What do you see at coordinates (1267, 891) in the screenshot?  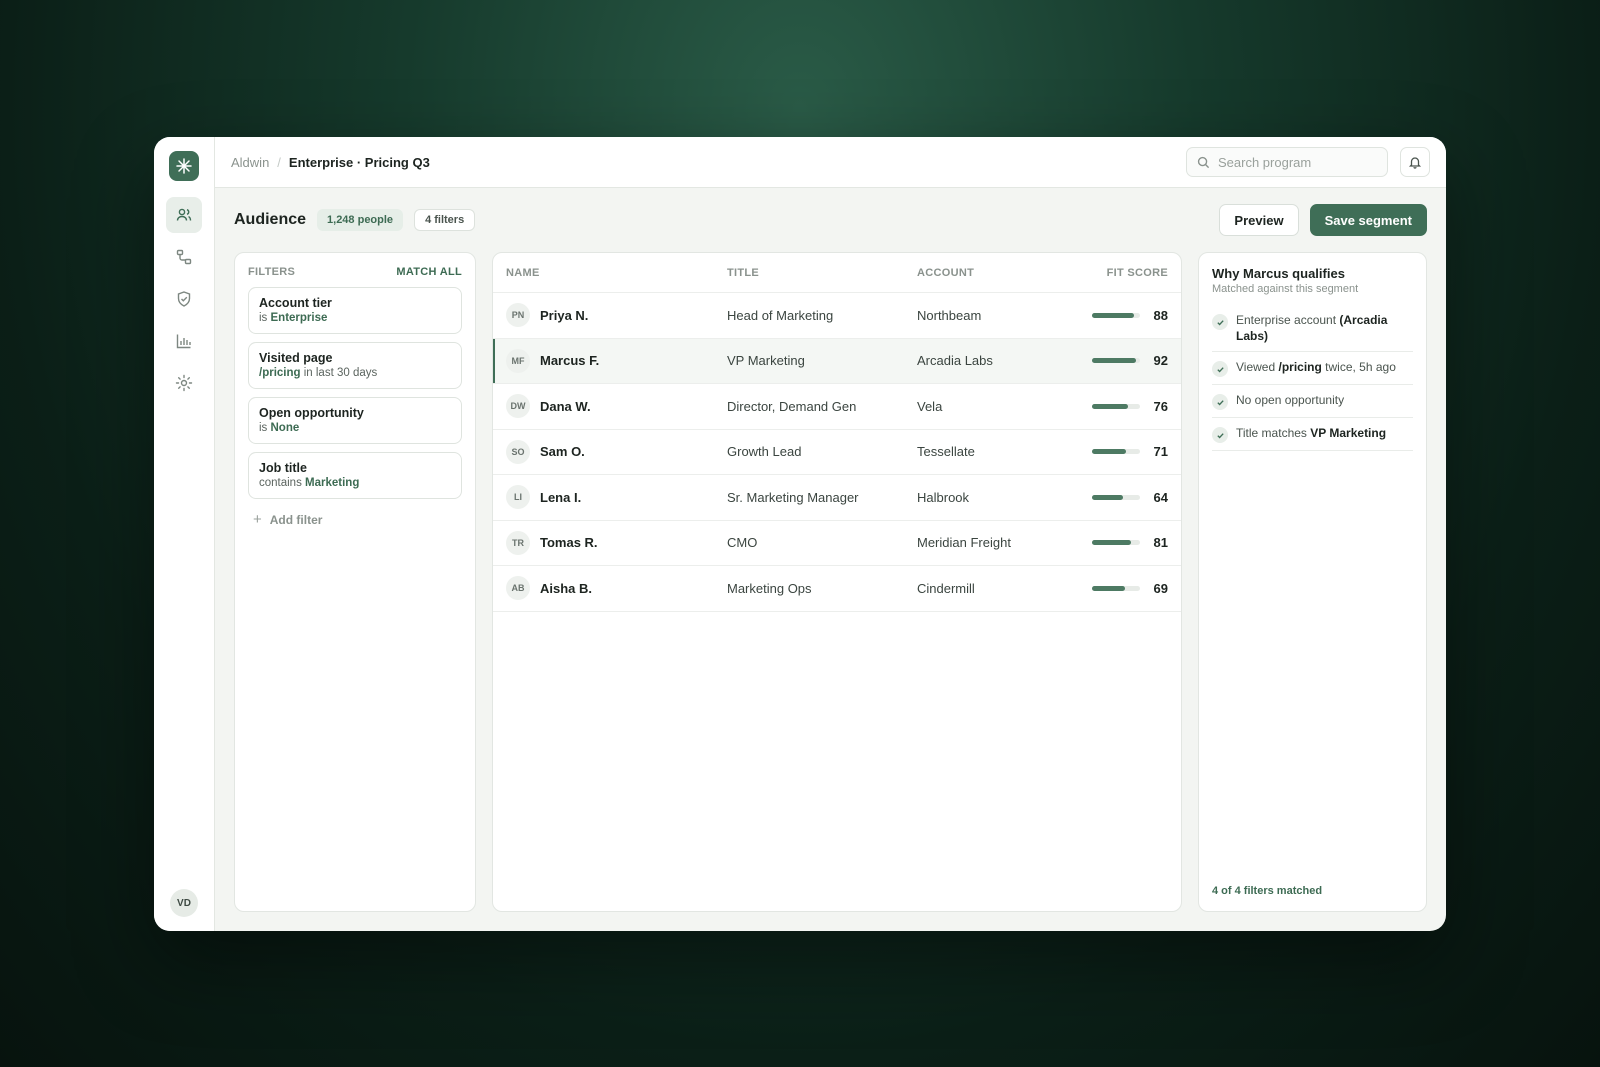 I see `match-summary: 4 of 4 filters matched` at bounding box center [1267, 891].